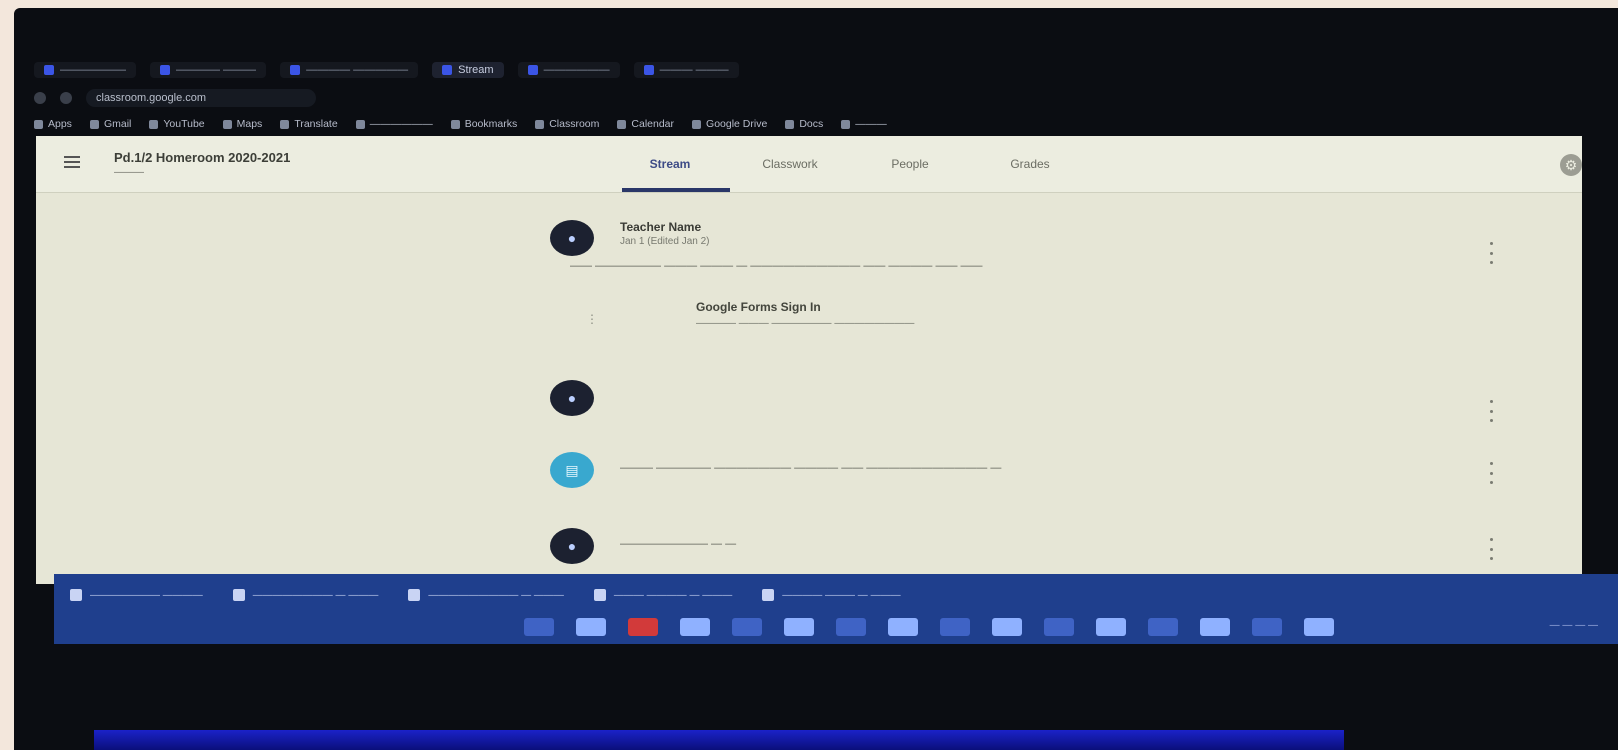 This screenshot has width=1618, height=750. What do you see at coordinates (831, 595) in the screenshot?
I see `taskbar-window: ———— ——— — ———` at bounding box center [831, 595].